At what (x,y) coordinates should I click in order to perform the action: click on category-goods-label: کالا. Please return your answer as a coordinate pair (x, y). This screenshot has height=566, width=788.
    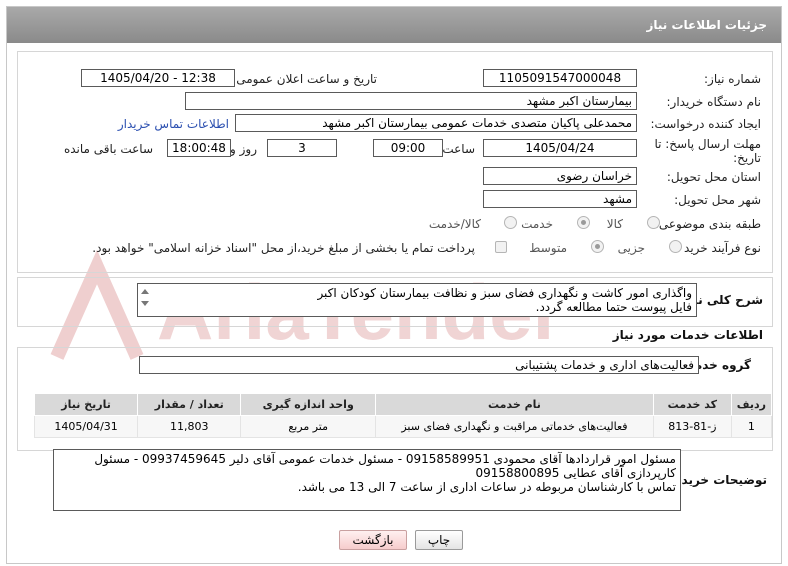
    Looking at the image, I should click on (614, 224).